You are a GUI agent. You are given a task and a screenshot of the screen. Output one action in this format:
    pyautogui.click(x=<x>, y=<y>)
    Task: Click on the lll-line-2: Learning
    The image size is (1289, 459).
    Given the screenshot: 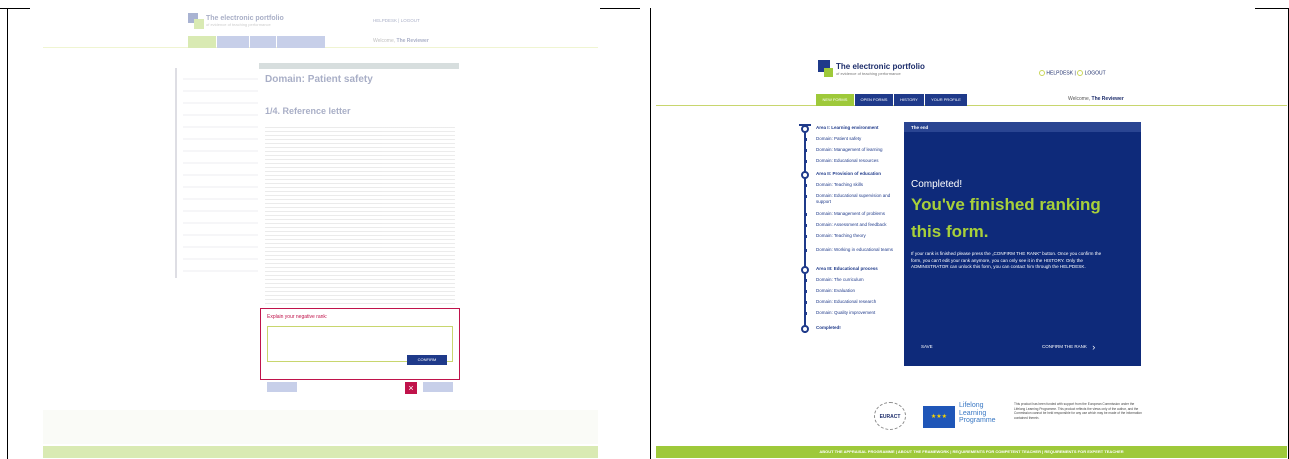 What is the action you would take?
    pyautogui.click(x=973, y=413)
    